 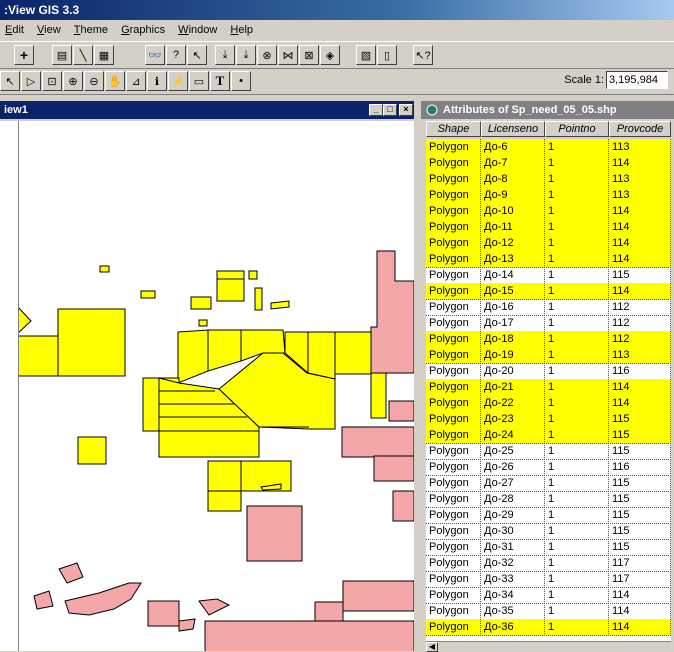 What do you see at coordinates (197, 55) in the screenshot?
I see `select-button: ↖` at bounding box center [197, 55].